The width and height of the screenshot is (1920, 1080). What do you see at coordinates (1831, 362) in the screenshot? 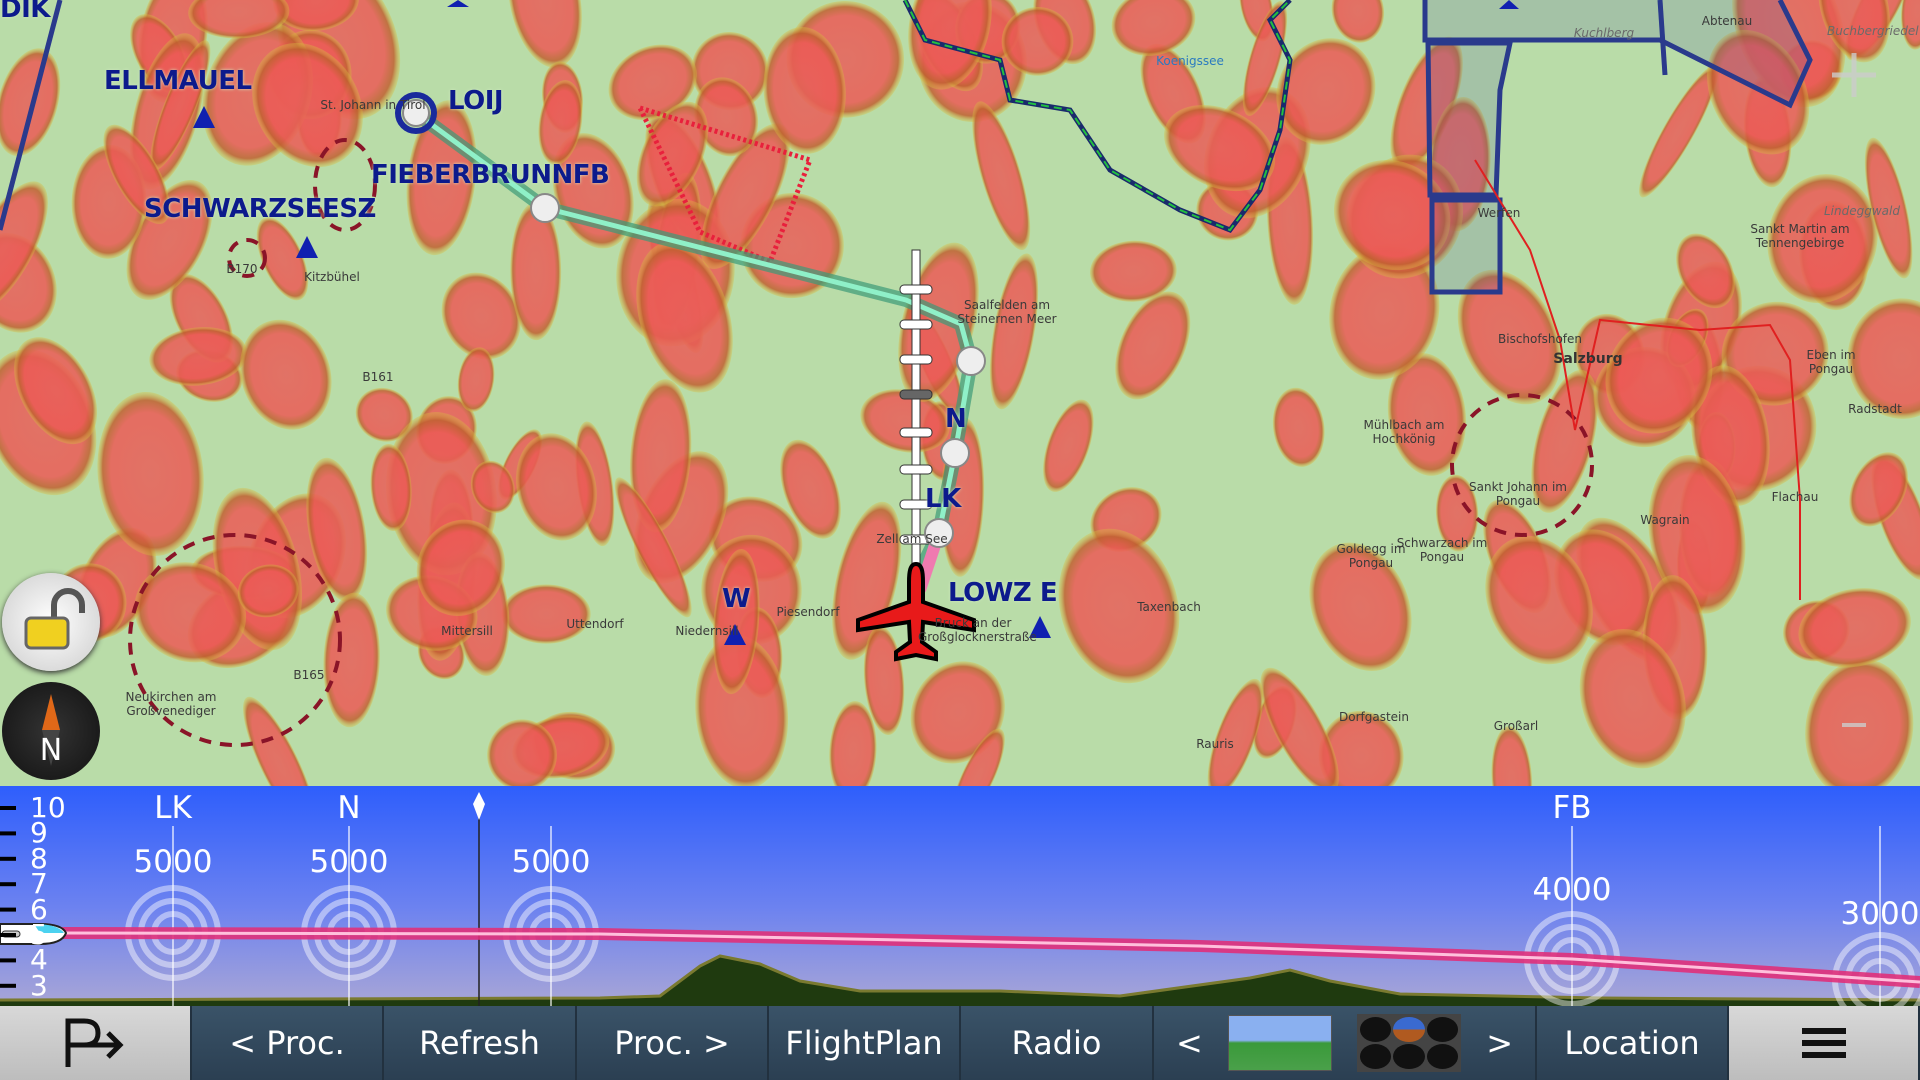
I see `town-label: Eben im Pongau` at bounding box center [1831, 362].